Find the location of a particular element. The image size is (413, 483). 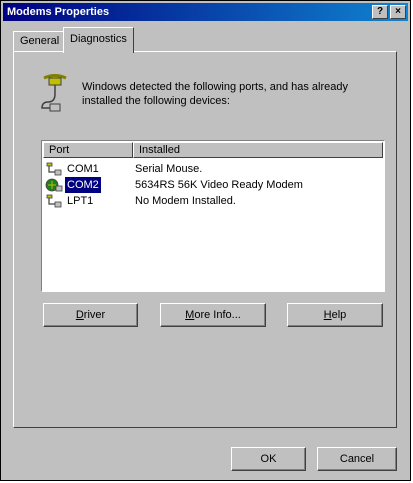

port-name: LPT1 is located at coordinates (80, 201).